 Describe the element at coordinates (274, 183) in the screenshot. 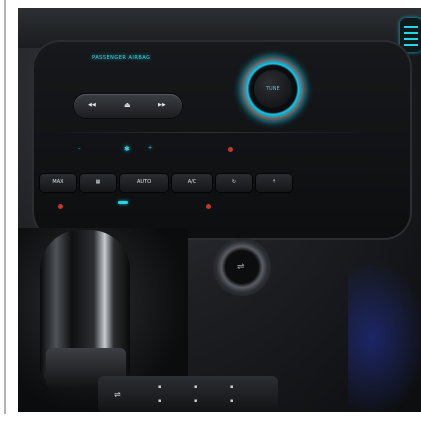

I see `vent-mode-icon: ⇡` at that location.